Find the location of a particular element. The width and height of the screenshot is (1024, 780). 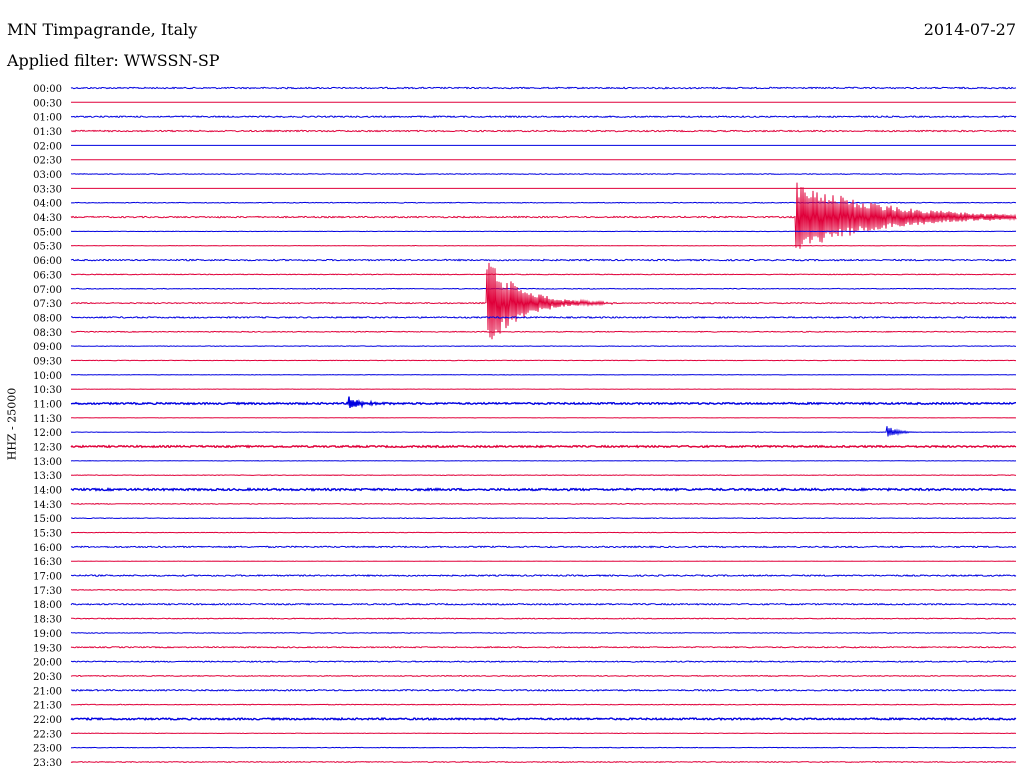

time-label: 01:30 is located at coordinates (47, 132).